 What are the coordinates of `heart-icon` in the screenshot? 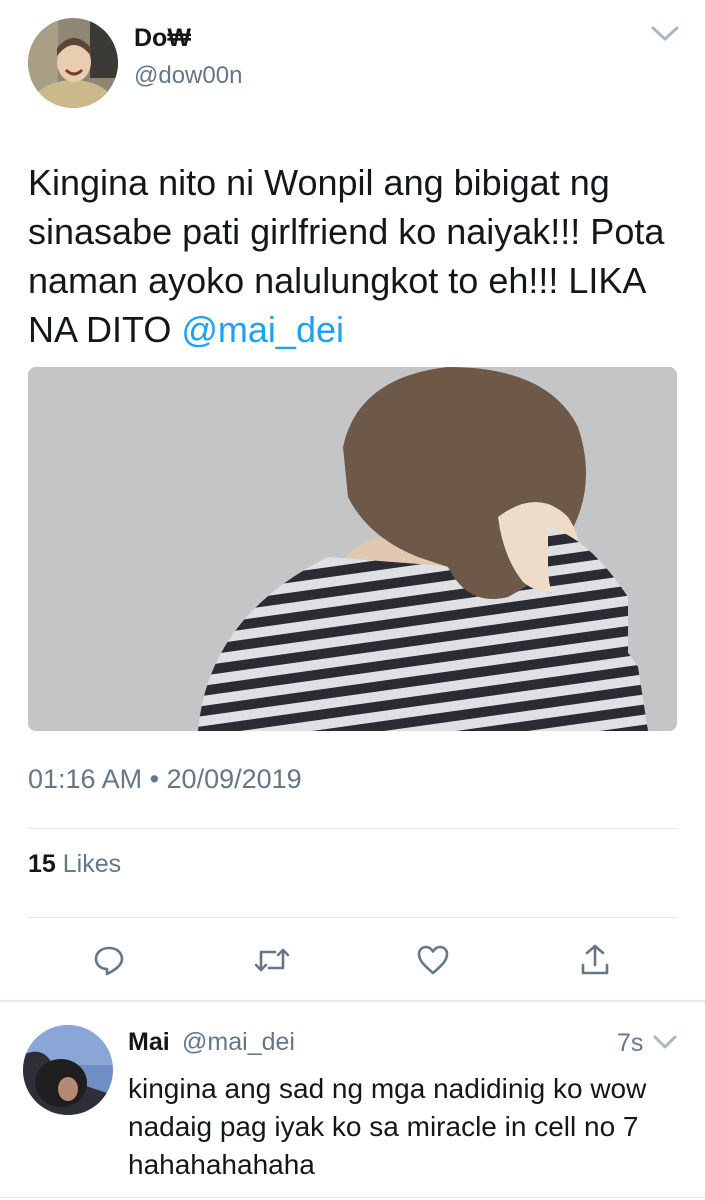 It's located at (433, 960).